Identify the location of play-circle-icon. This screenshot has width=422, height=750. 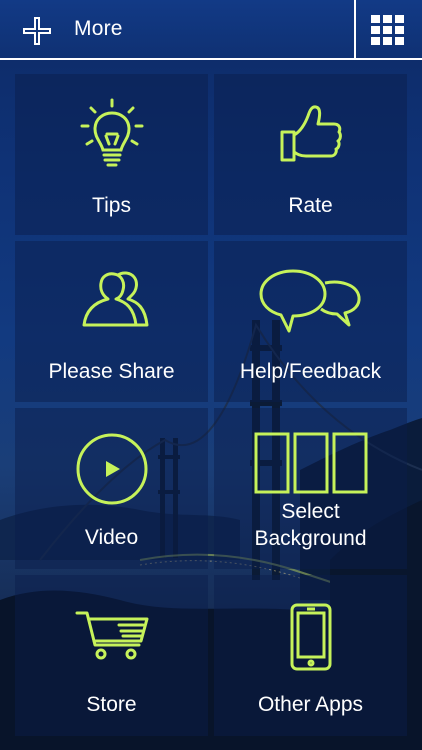
(111, 469).